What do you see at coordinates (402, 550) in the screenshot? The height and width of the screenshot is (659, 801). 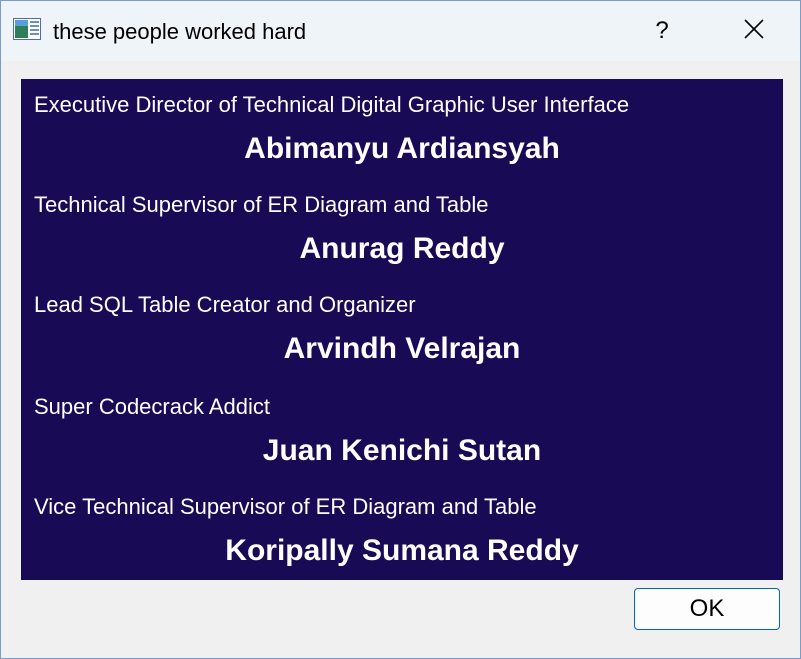 I see `credit-name: Koripally Sumana Reddy` at bounding box center [402, 550].